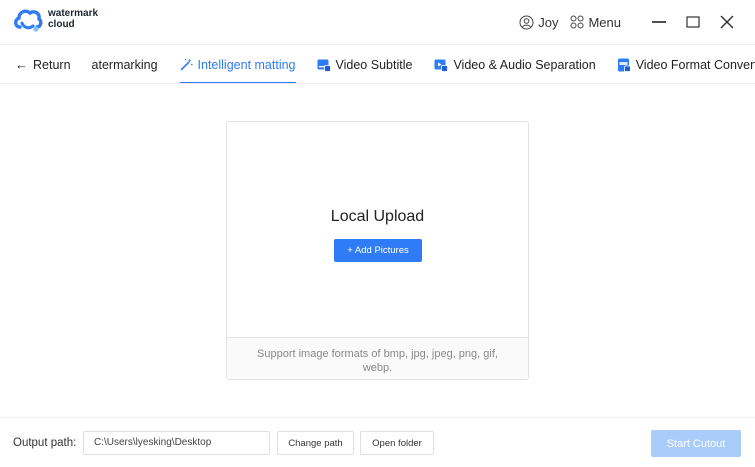 This screenshot has width=755, height=467. I want to click on return-button: ← Return, so click(43, 64).